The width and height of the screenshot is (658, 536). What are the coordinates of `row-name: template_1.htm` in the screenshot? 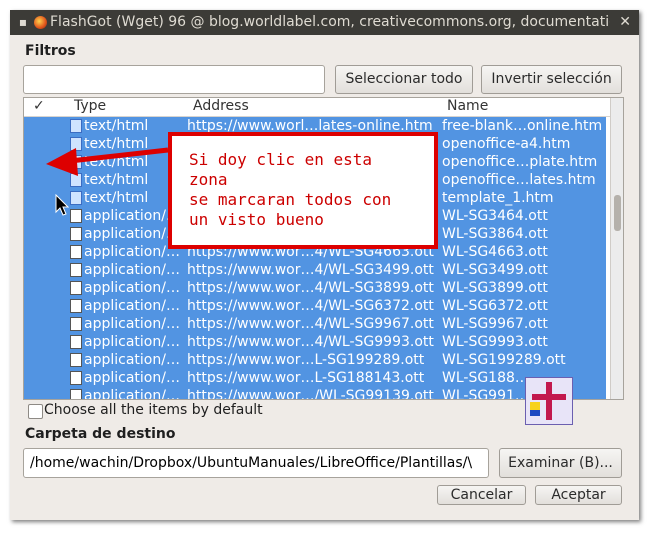 It's located at (498, 198).